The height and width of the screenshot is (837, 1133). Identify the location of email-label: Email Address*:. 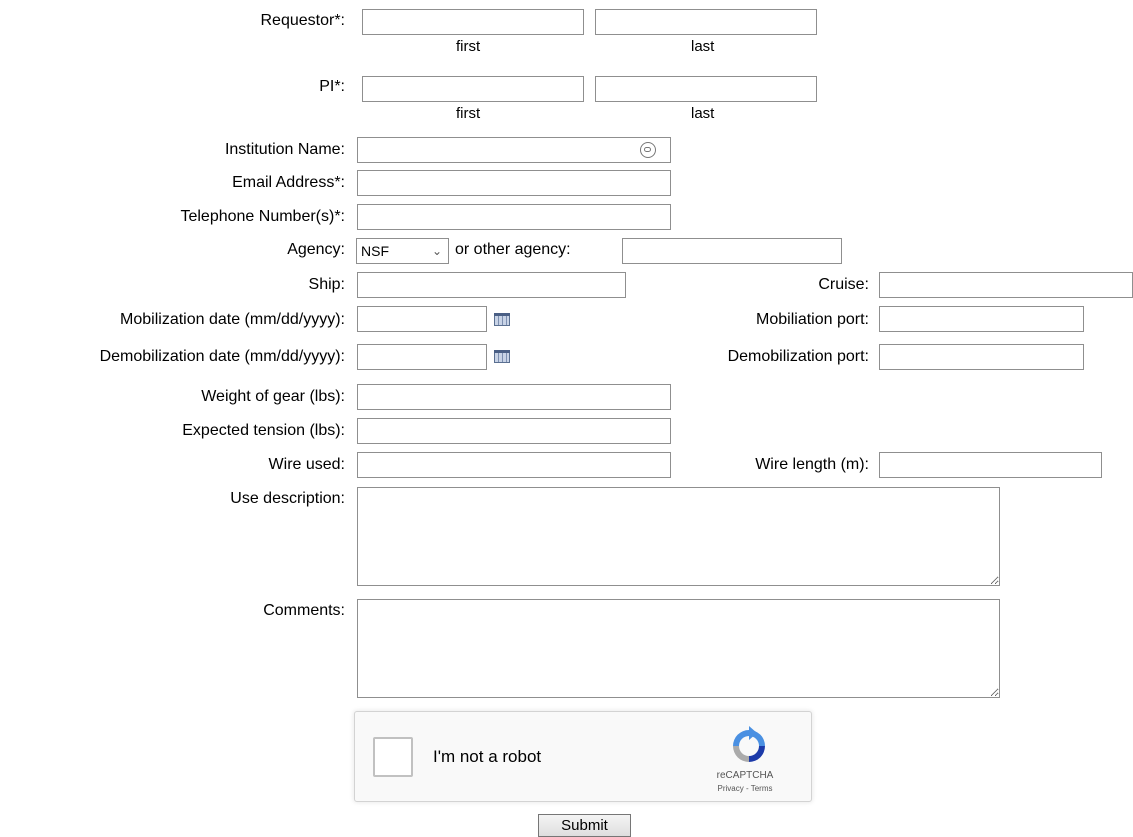
(288, 182).